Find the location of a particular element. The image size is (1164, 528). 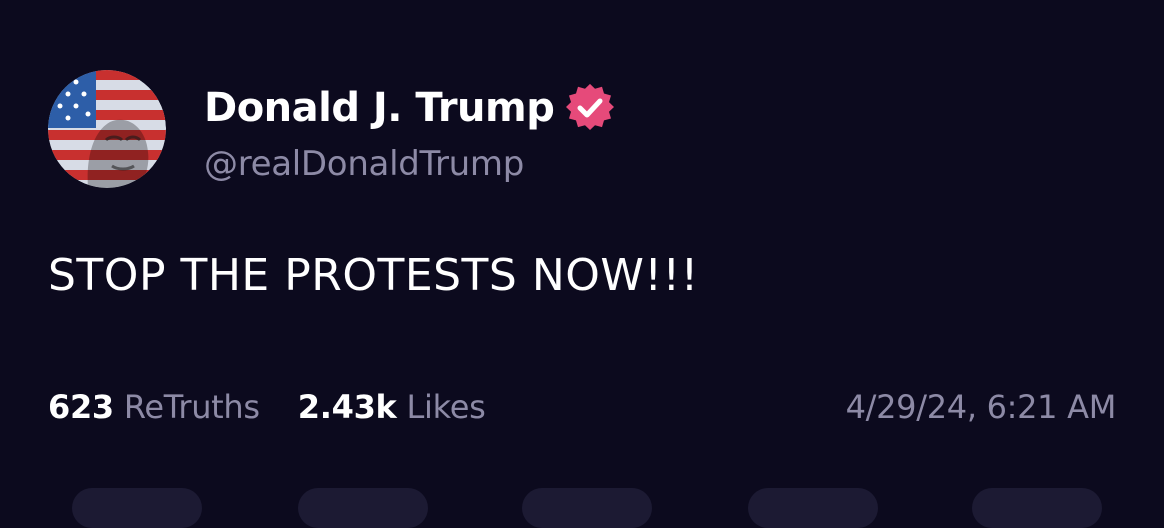

action-bar is located at coordinates (582, 508).